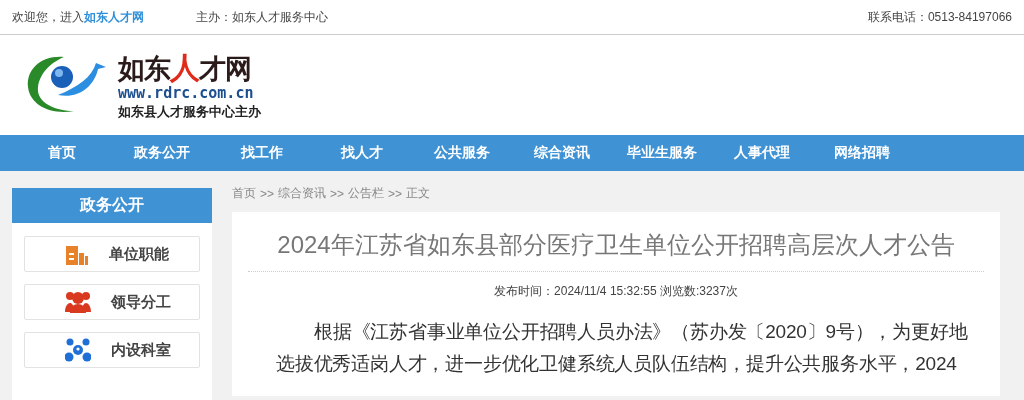 This screenshot has height=400, width=1024. What do you see at coordinates (366, 193) in the screenshot?
I see `breadcrumb-link: 公告栏` at bounding box center [366, 193].